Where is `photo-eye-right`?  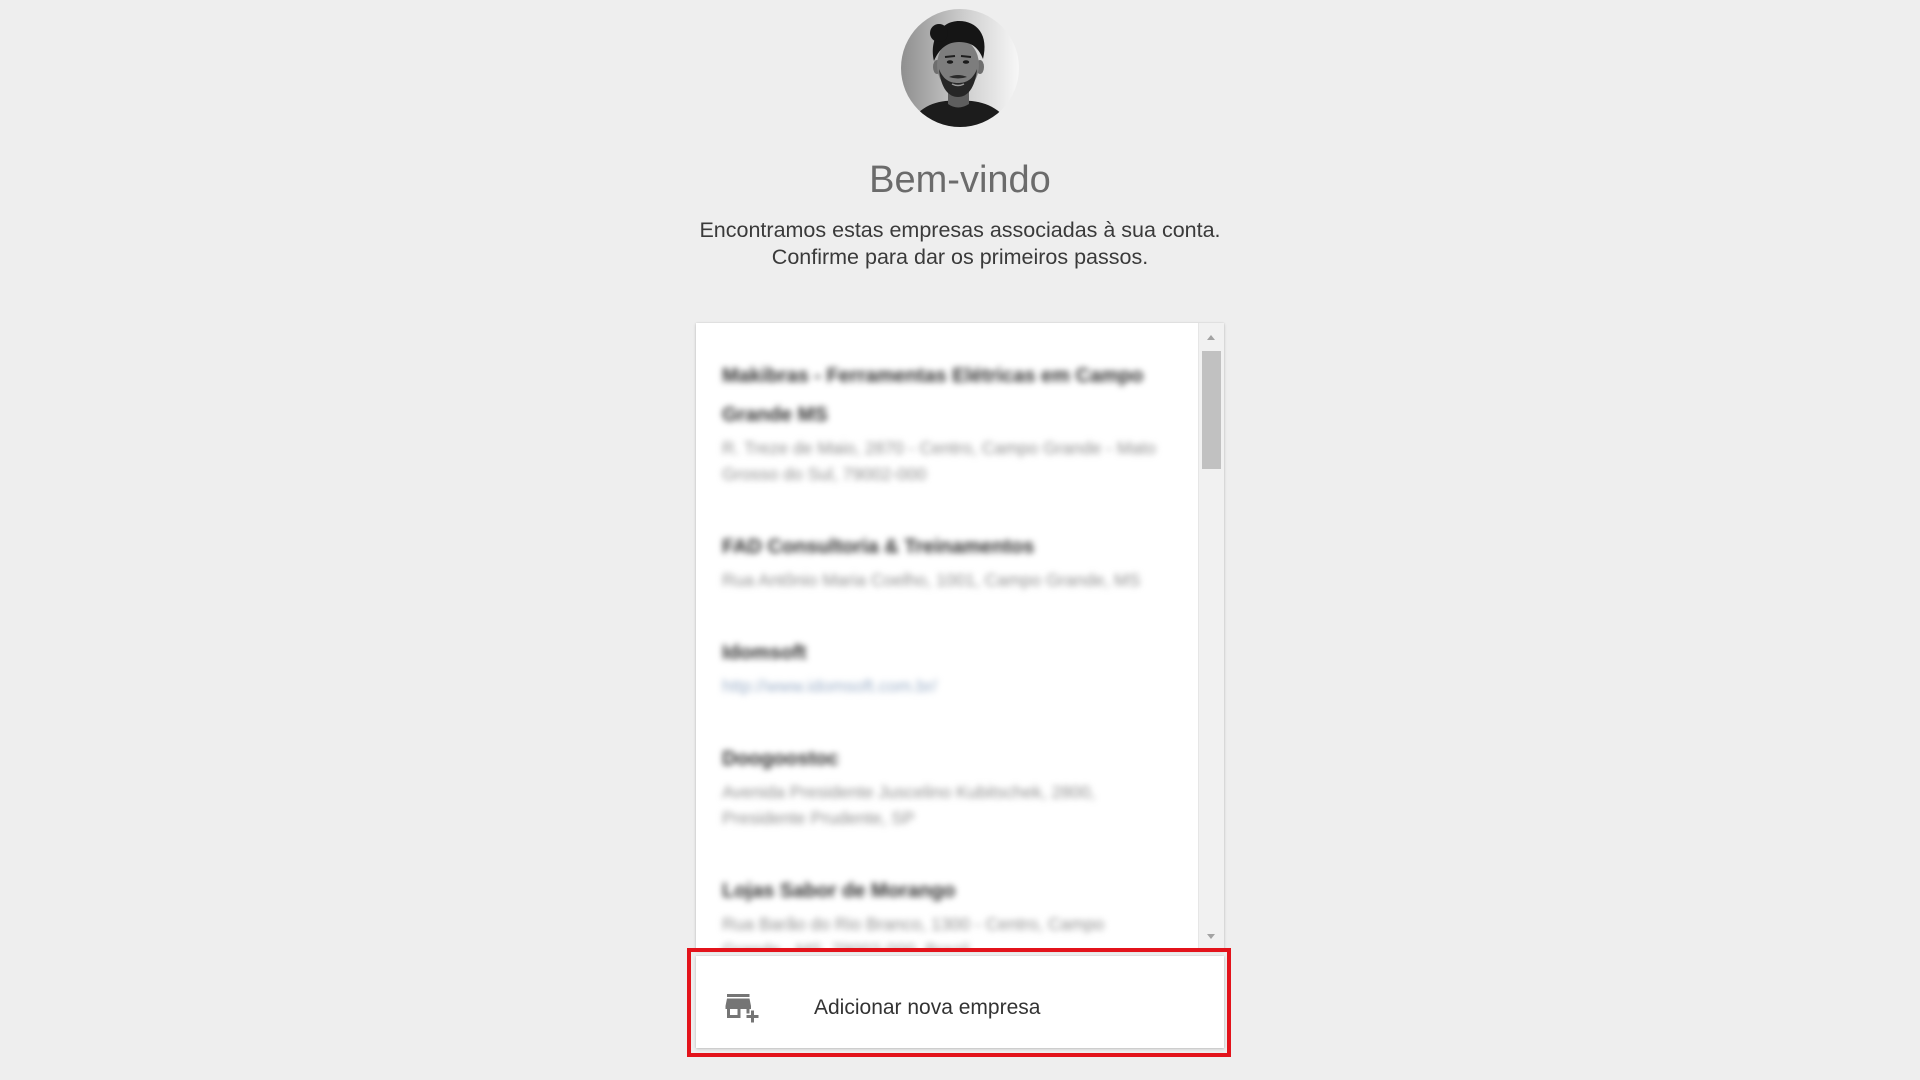
photo-eye-right is located at coordinates (966, 62).